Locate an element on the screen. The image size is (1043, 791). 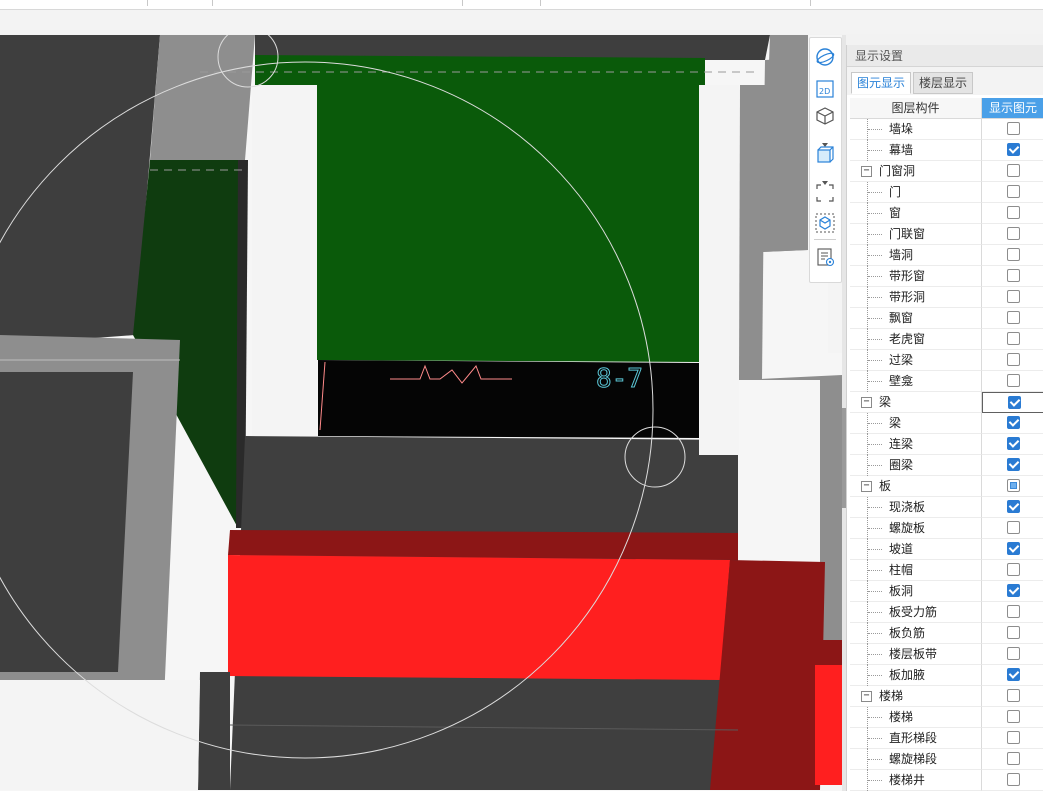
local-3d-icon is located at coordinates (825, 223).